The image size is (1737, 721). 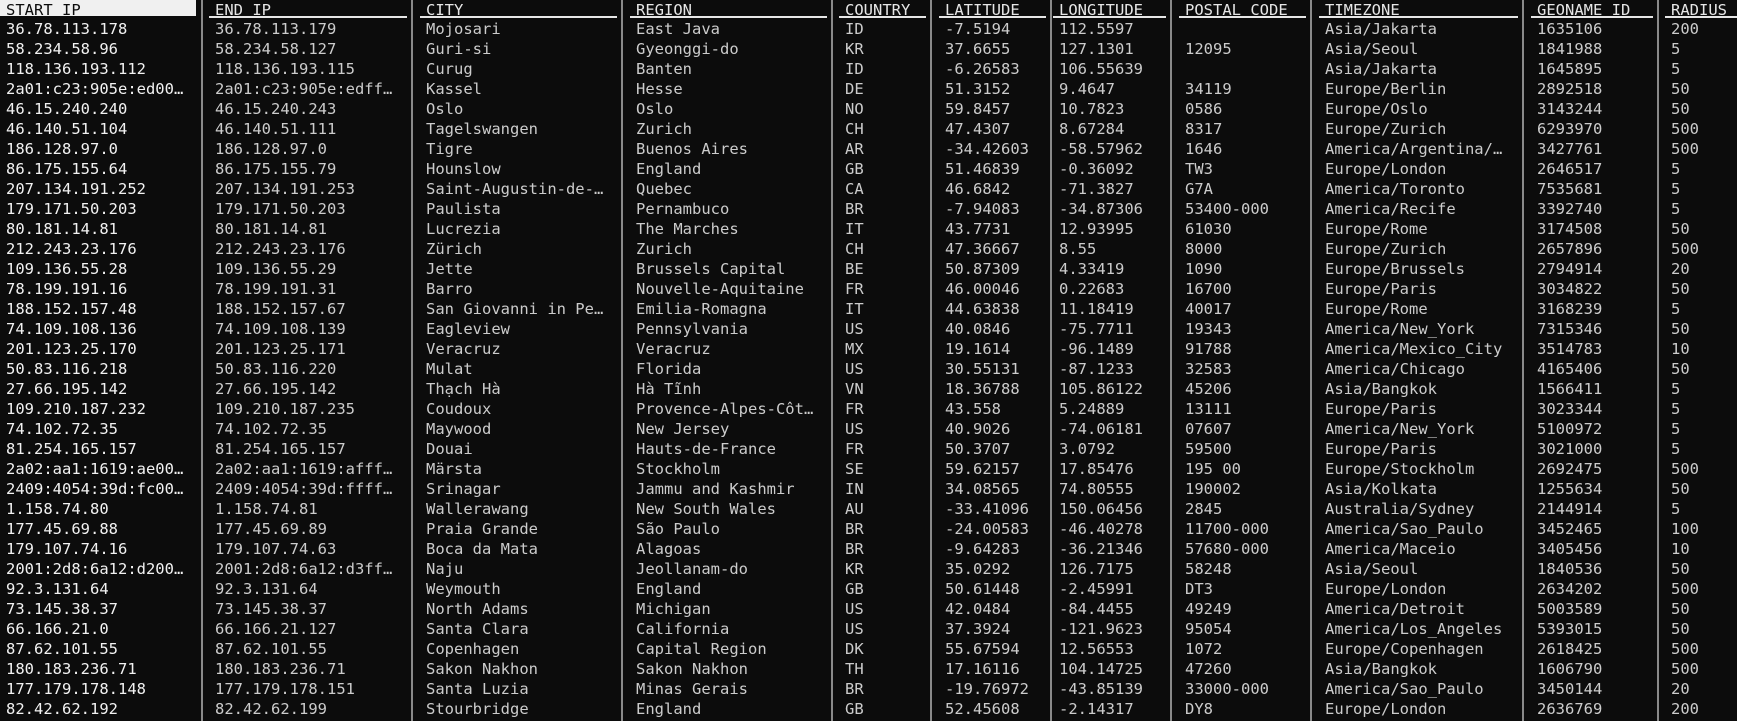 I want to click on cell-radius: 100, so click(x=1704, y=529).